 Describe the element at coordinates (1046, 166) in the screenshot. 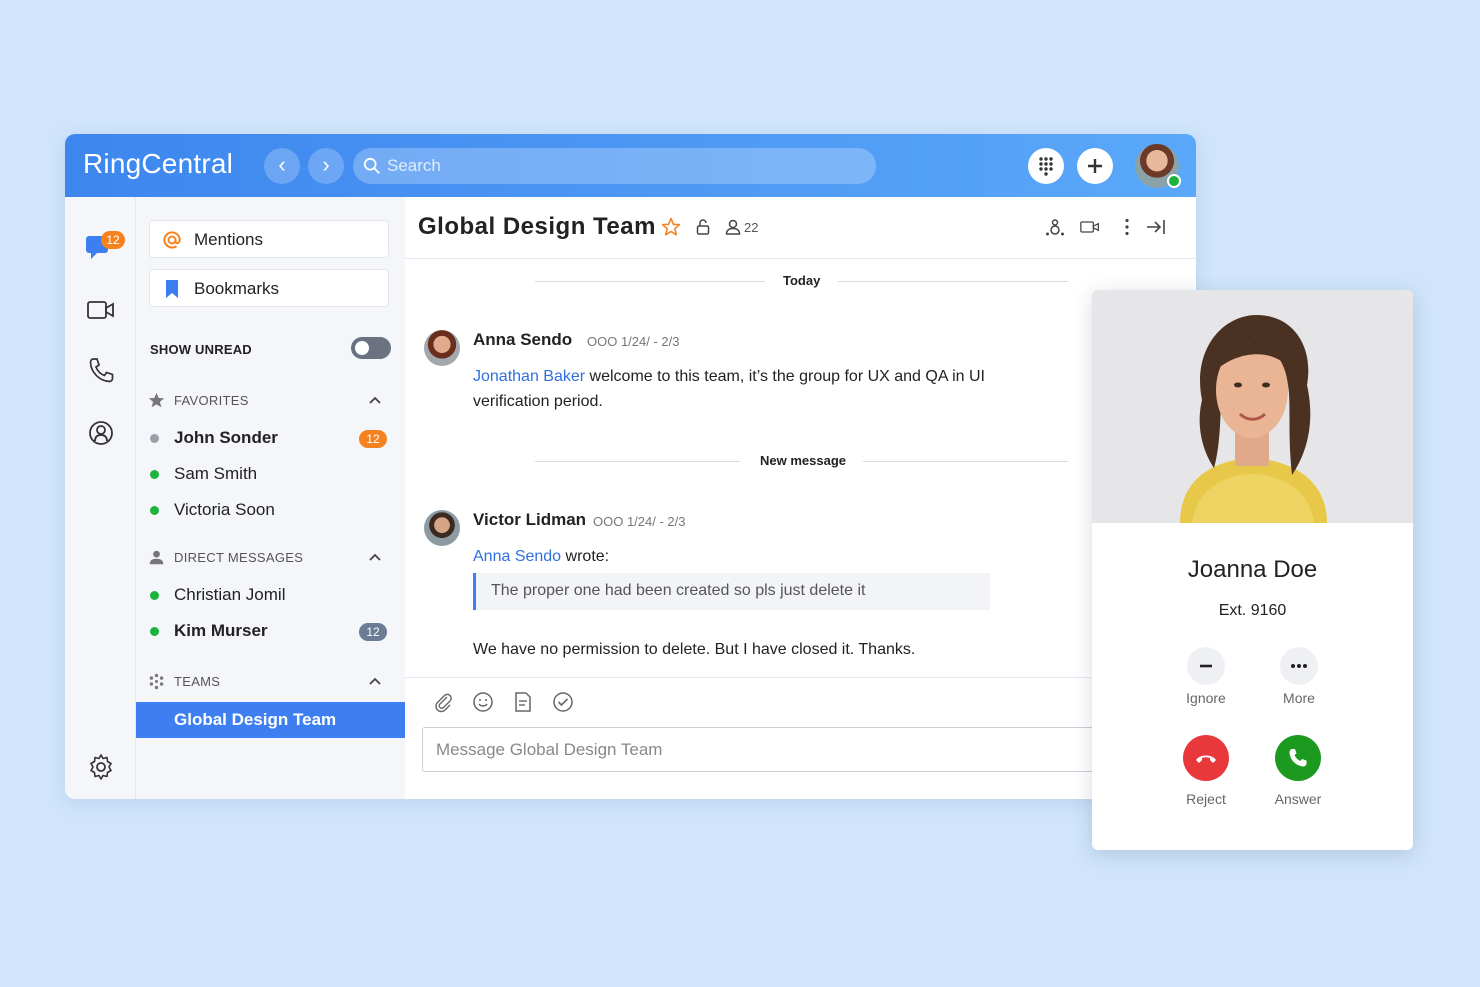

I see `dialpad-button` at that location.